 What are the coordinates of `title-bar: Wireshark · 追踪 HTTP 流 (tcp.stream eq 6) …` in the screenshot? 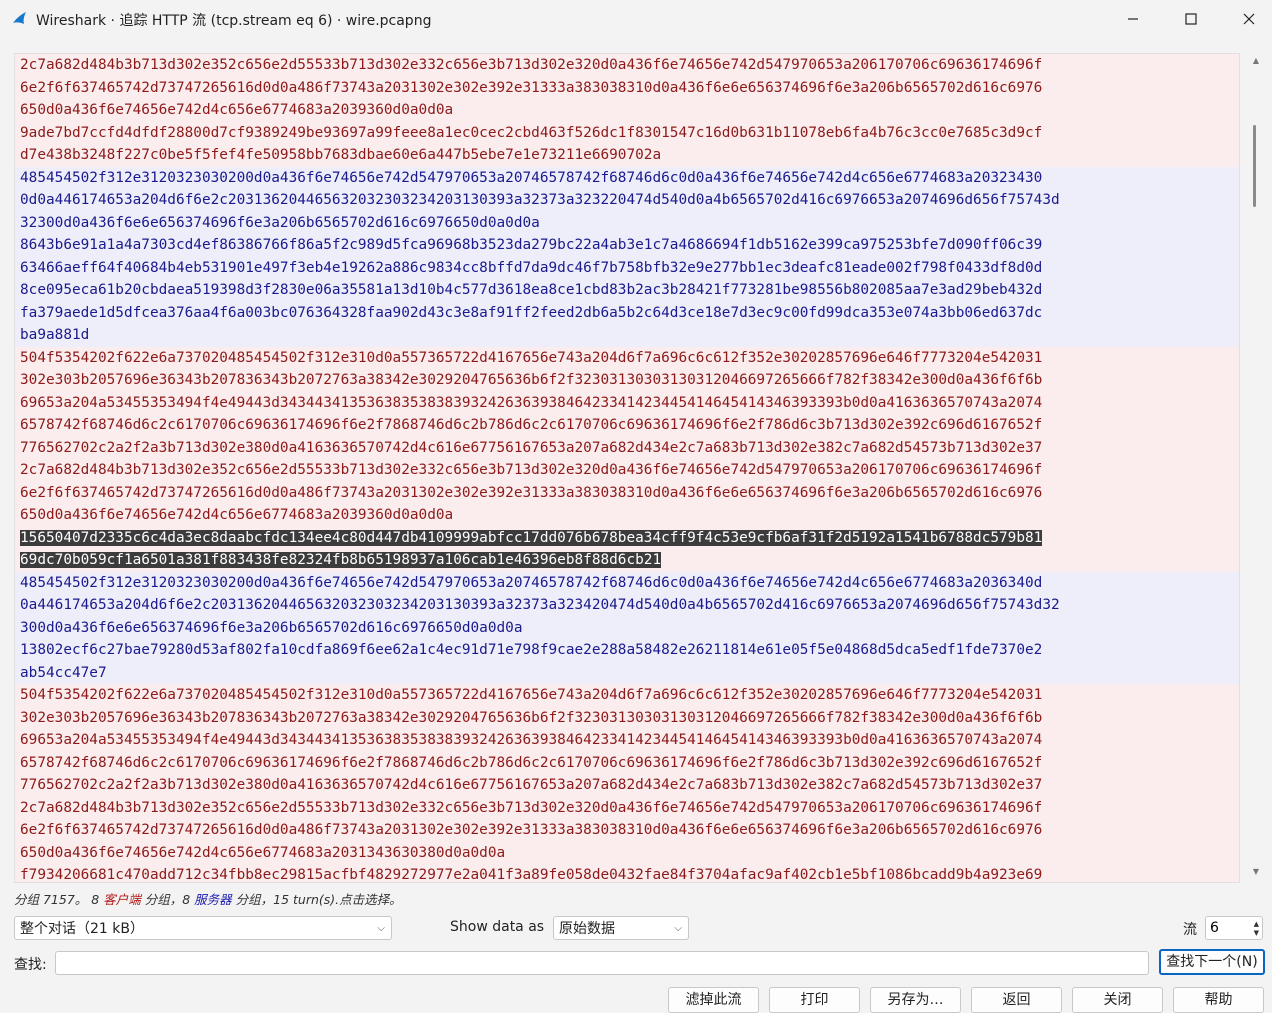 It's located at (636, 19).